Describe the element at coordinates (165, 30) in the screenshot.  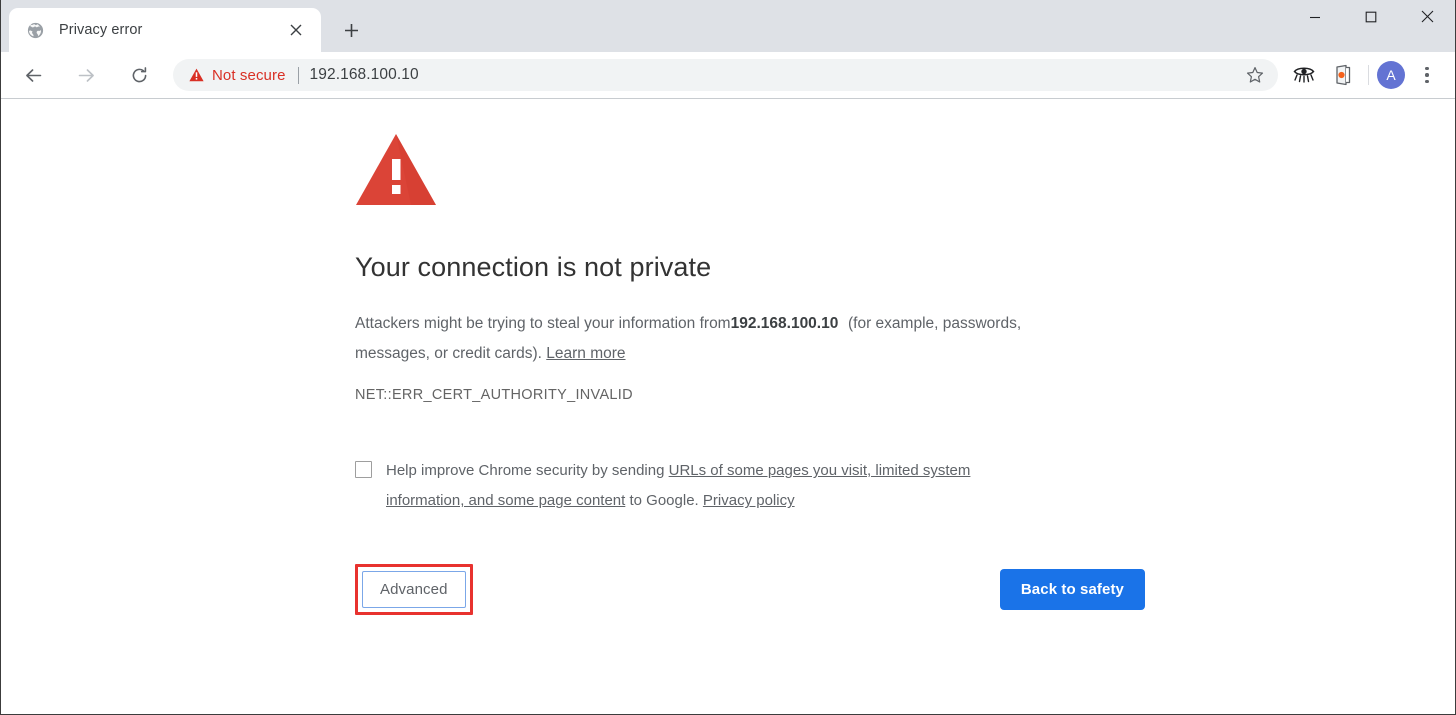
I see `tab-privacy-error: Privacy error` at that location.